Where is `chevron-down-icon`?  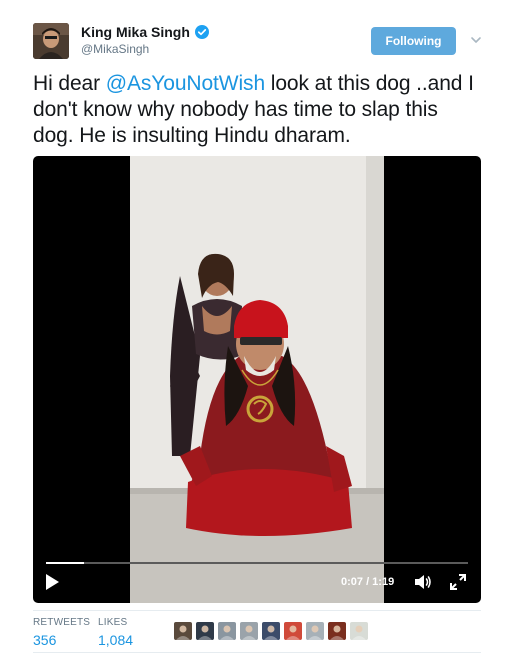
chevron-down-icon is located at coordinates (476, 40).